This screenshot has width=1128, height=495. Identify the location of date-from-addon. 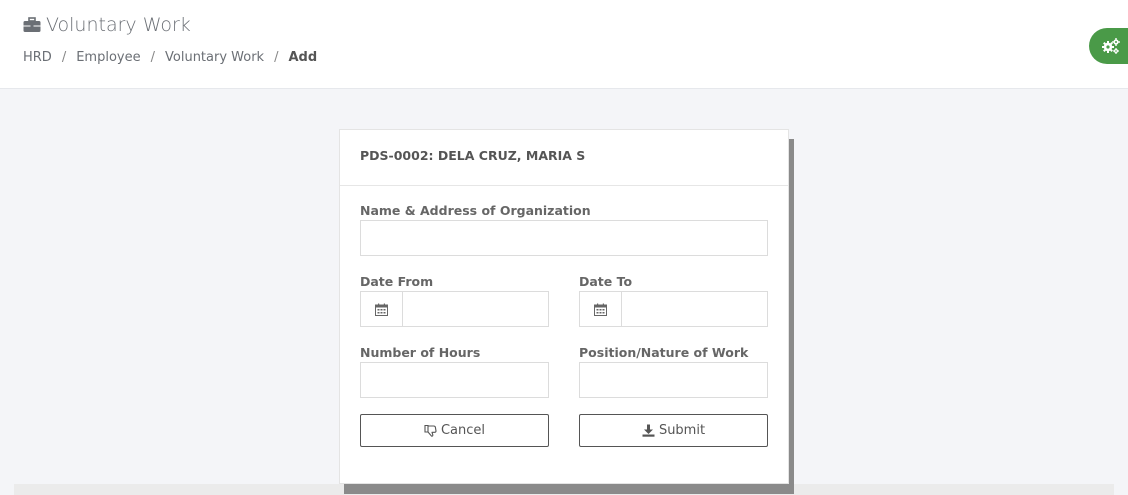
(381, 309).